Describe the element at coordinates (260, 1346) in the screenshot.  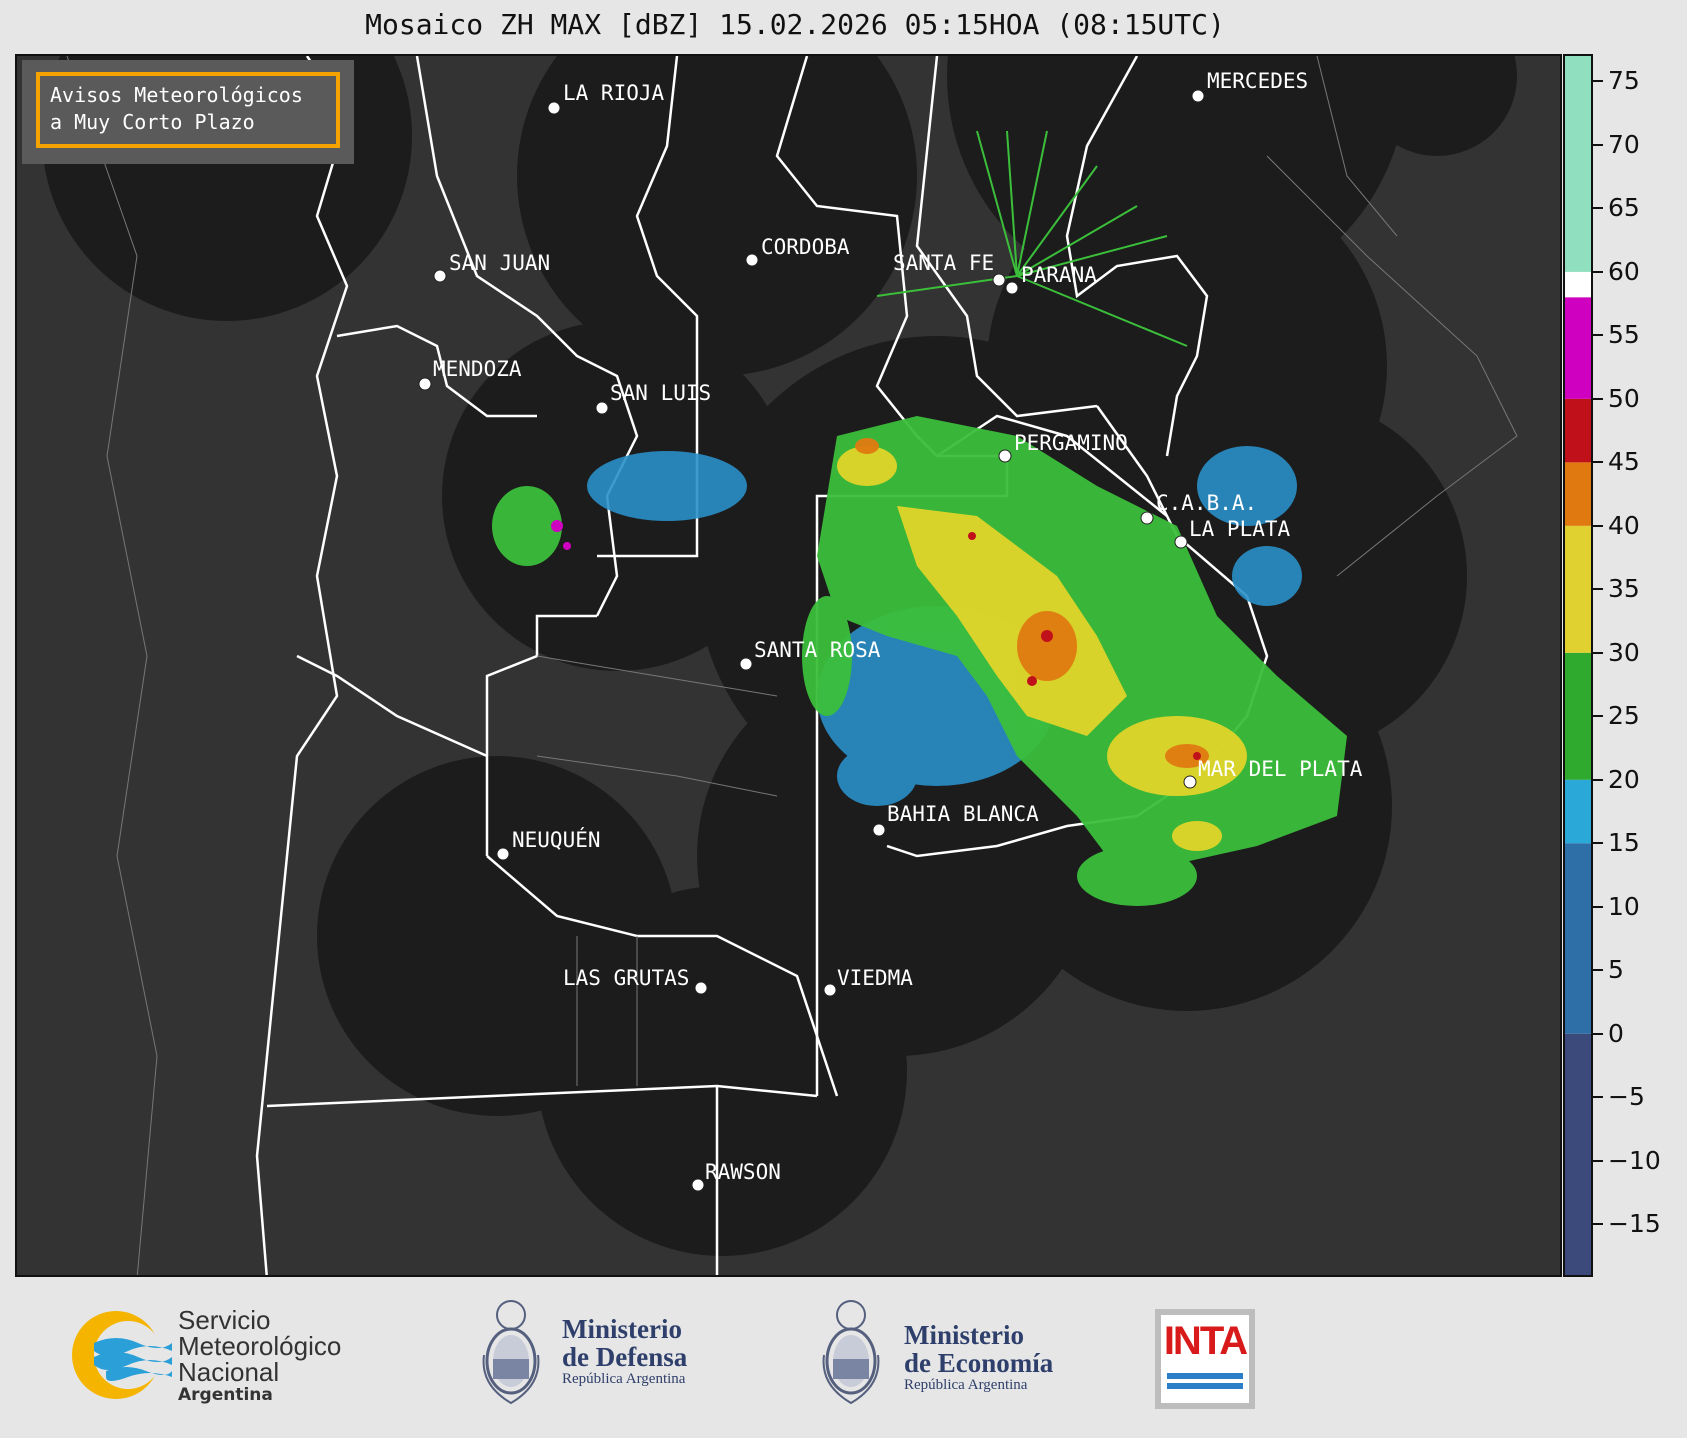
I see `smn-line-2: Meteorológico` at that location.